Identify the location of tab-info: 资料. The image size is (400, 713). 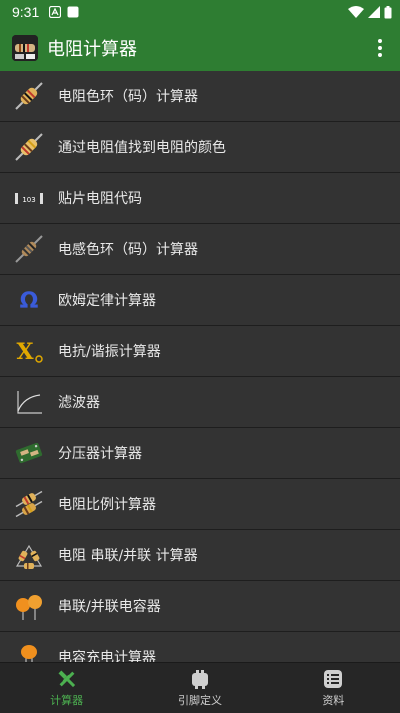
(333, 688).